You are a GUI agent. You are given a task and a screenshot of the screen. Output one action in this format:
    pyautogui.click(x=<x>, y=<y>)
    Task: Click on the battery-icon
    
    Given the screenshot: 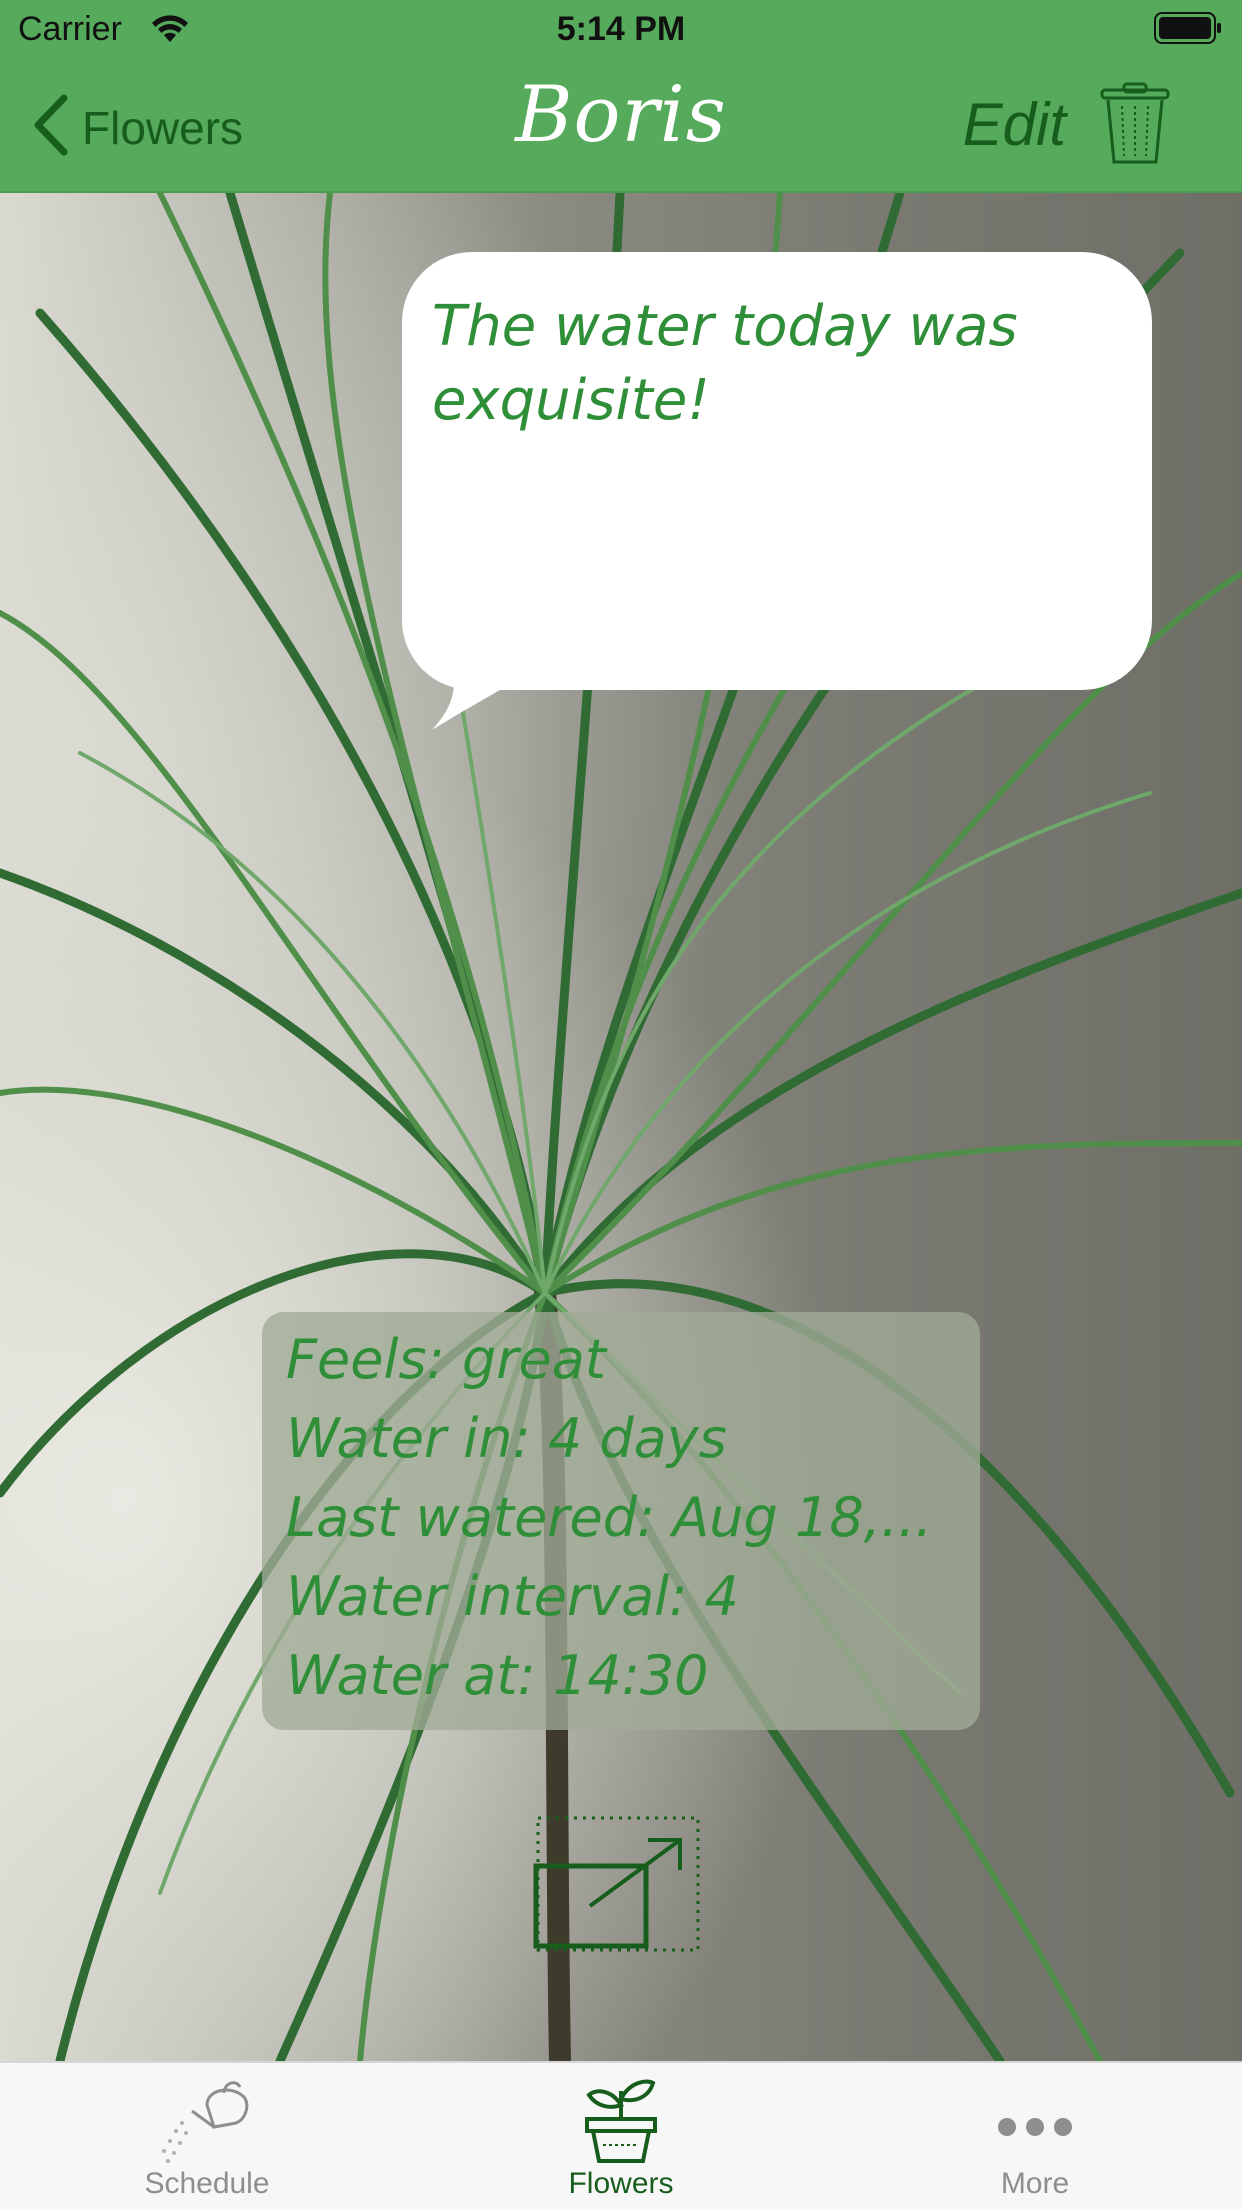 What is the action you would take?
    pyautogui.click(x=1189, y=28)
    